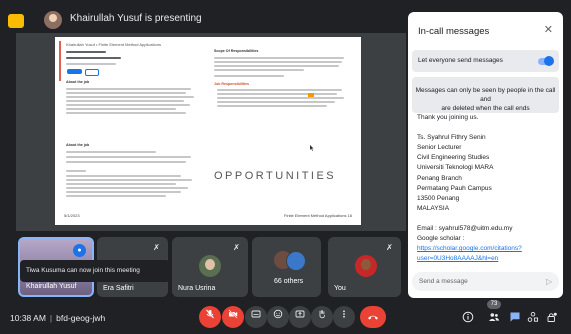  I want to click on camera-toggle-button, so click(233, 317).